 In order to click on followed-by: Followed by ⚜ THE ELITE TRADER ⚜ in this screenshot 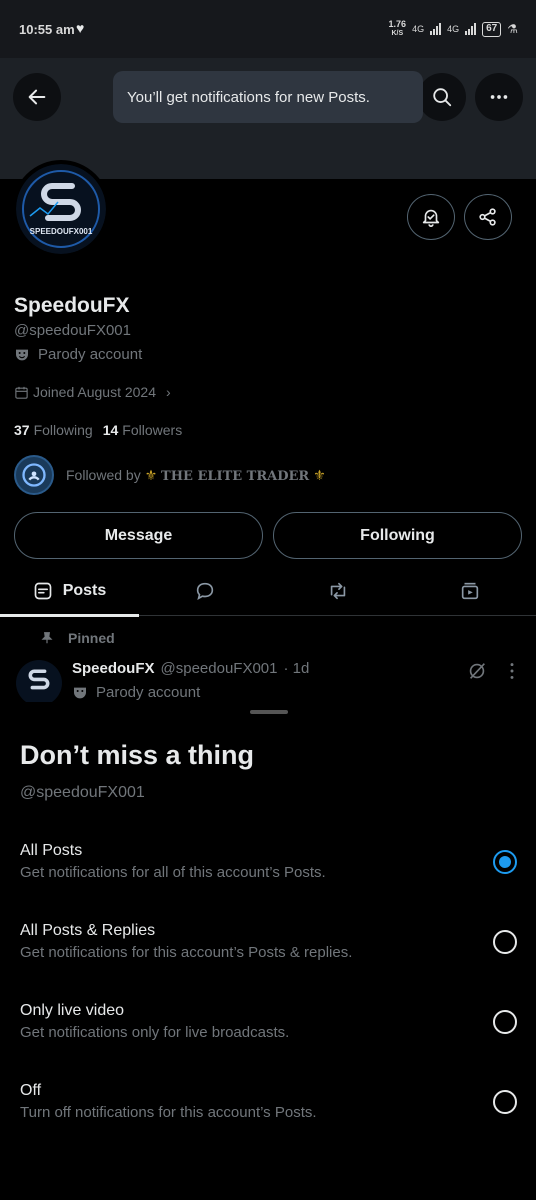, I will do `click(170, 475)`.